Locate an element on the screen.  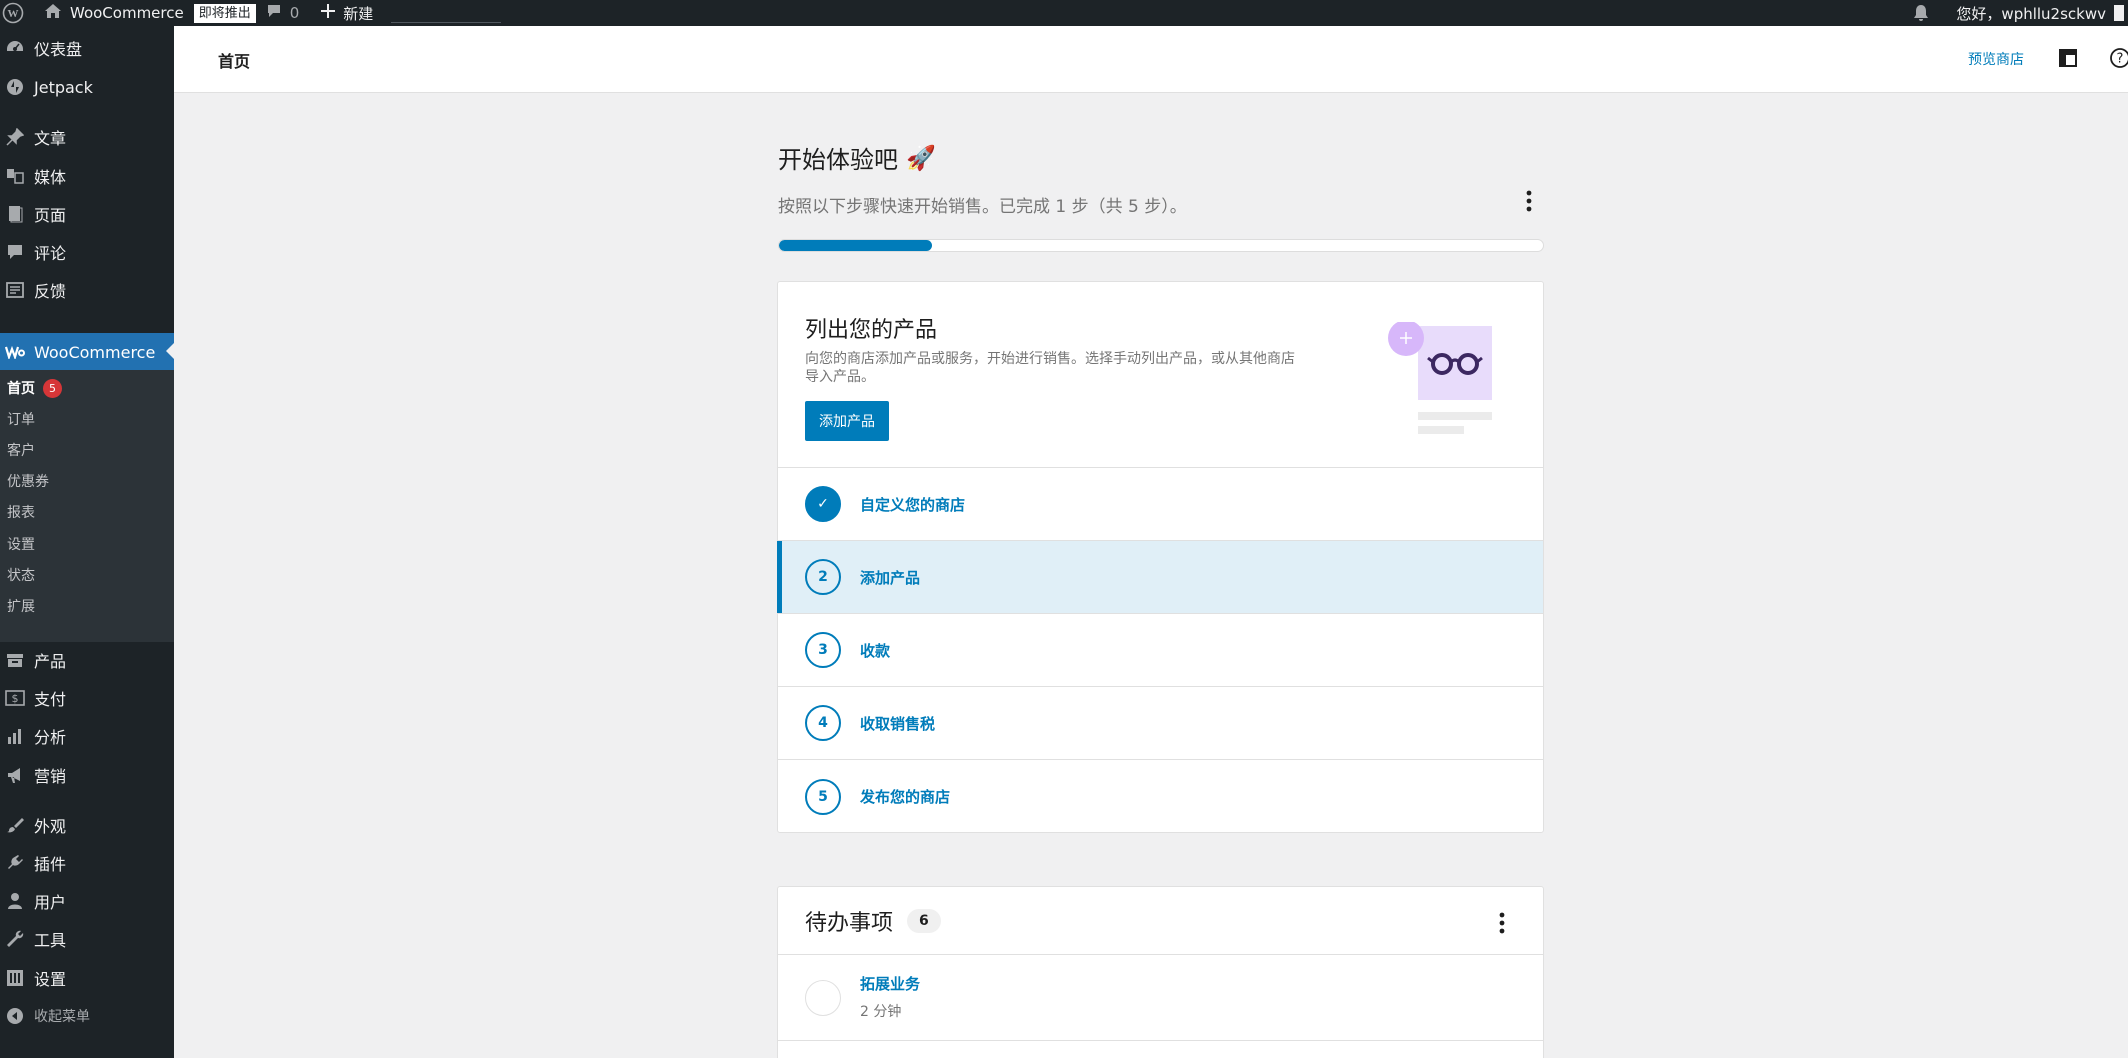
menu-label: 页面 is located at coordinates (50, 215).